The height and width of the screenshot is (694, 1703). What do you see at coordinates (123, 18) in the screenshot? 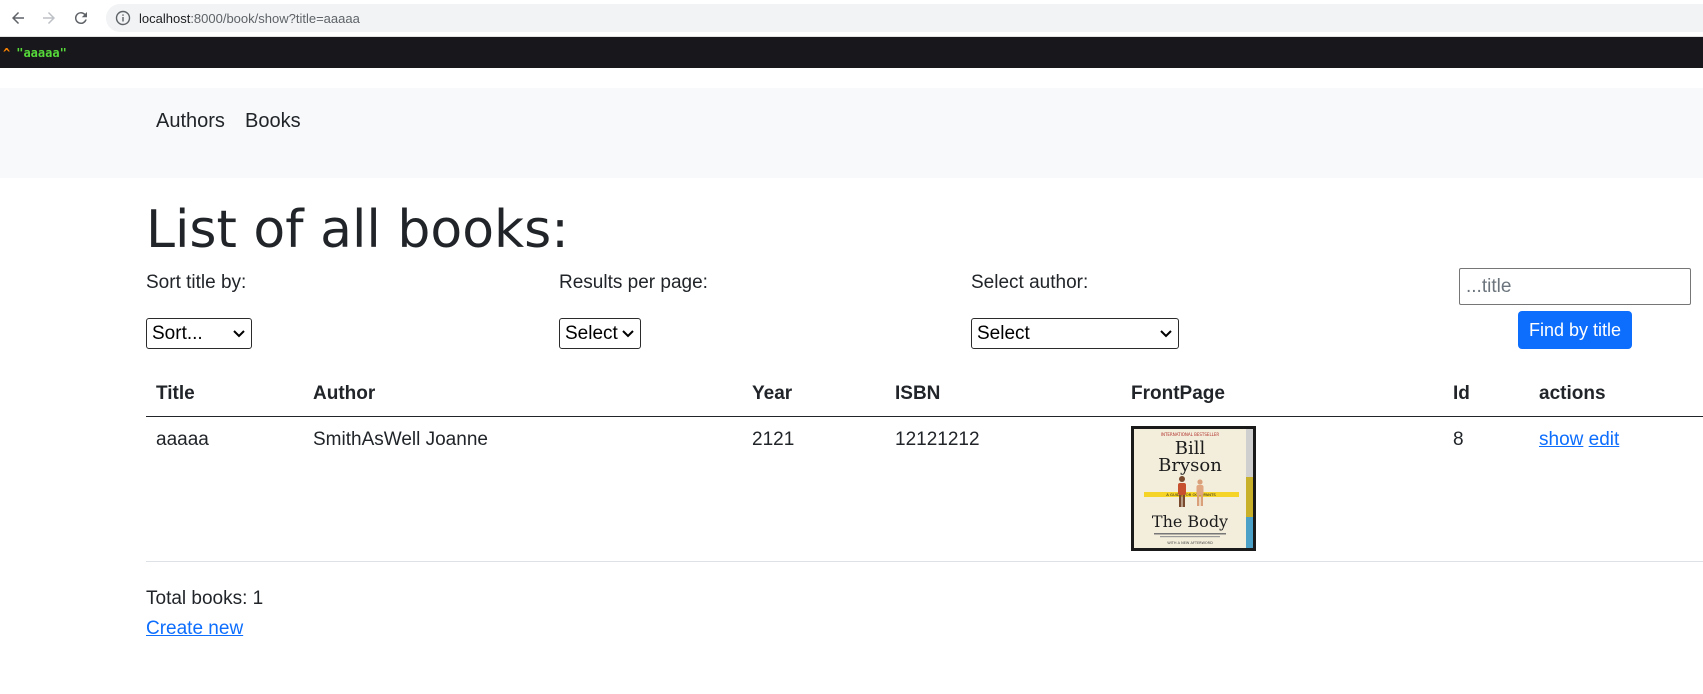
I see `info-icon` at bounding box center [123, 18].